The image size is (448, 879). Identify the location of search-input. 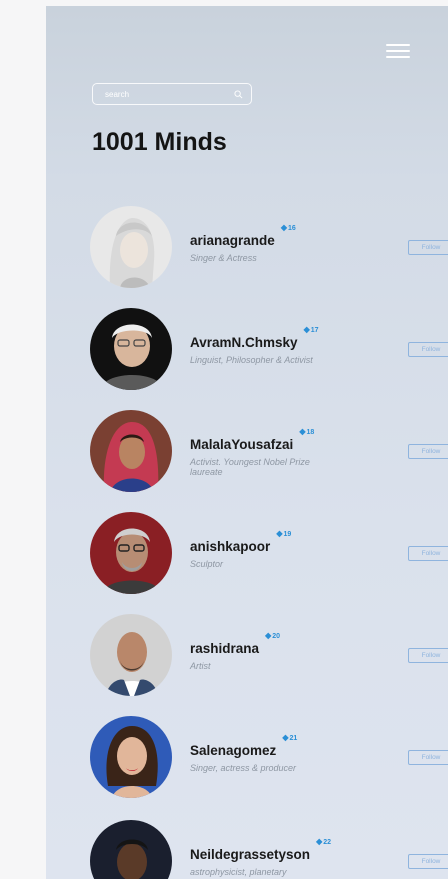
(169, 94).